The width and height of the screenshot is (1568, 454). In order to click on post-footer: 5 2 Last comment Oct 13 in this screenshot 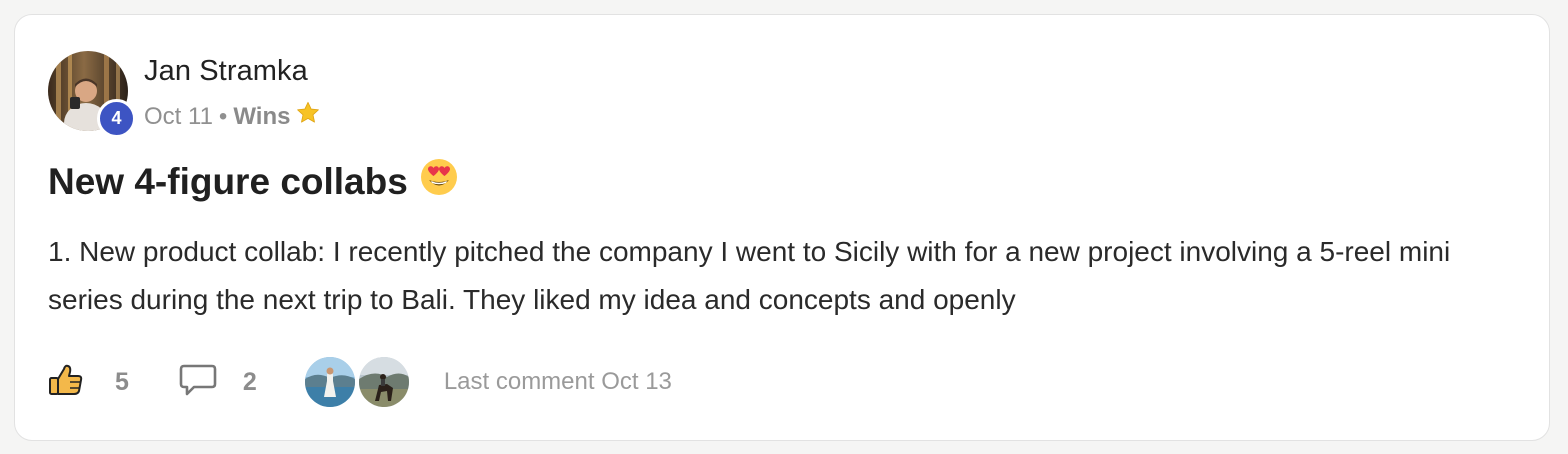, I will do `click(360, 382)`.